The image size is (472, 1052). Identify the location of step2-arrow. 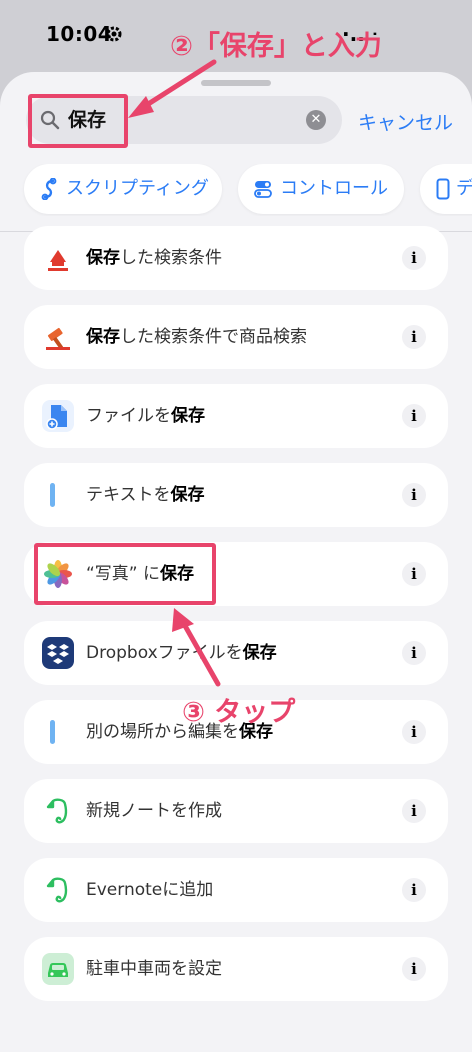
(178, 85).